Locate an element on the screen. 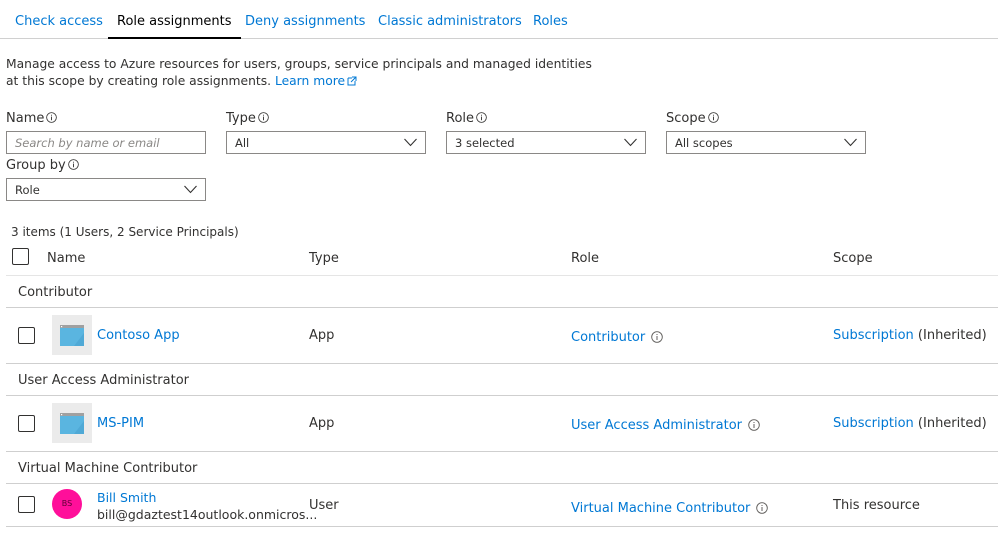  name-search-field is located at coordinates (106, 142).